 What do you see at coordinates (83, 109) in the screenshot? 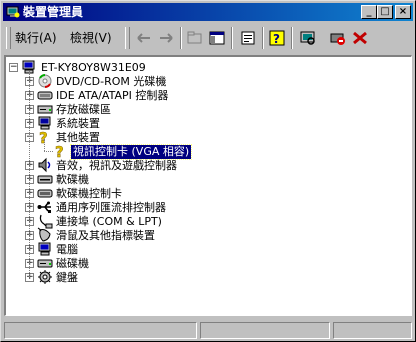
I see `tree-category-label: 存放磁碟區` at bounding box center [83, 109].